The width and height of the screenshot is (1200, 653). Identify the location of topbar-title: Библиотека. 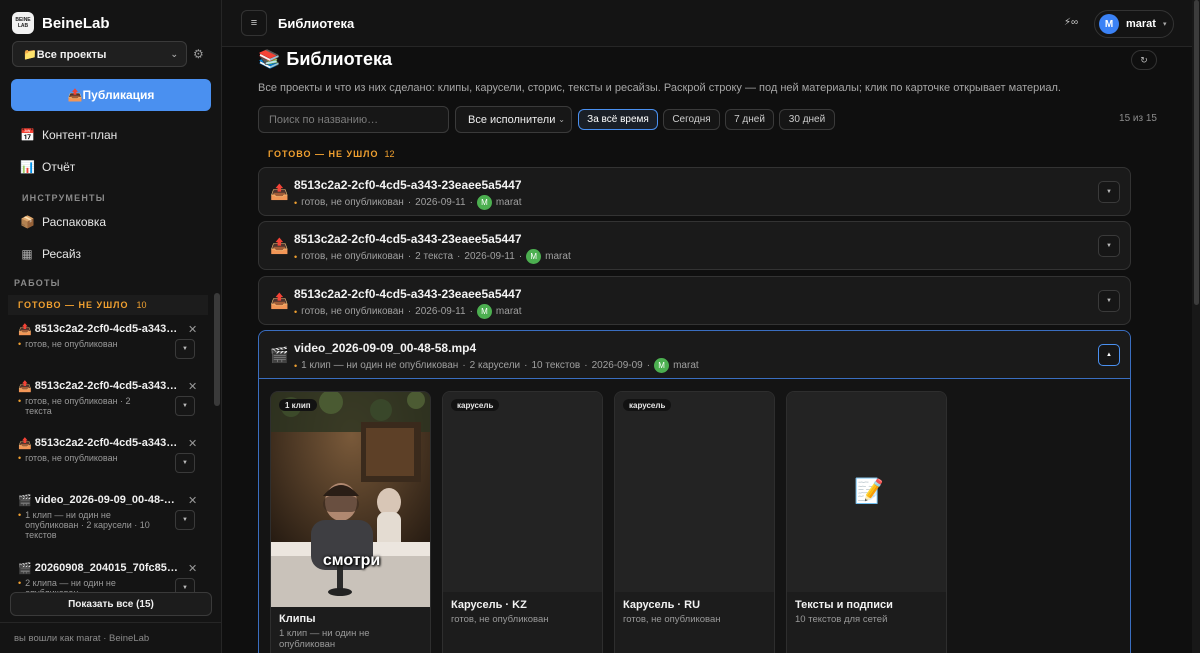
(316, 23).